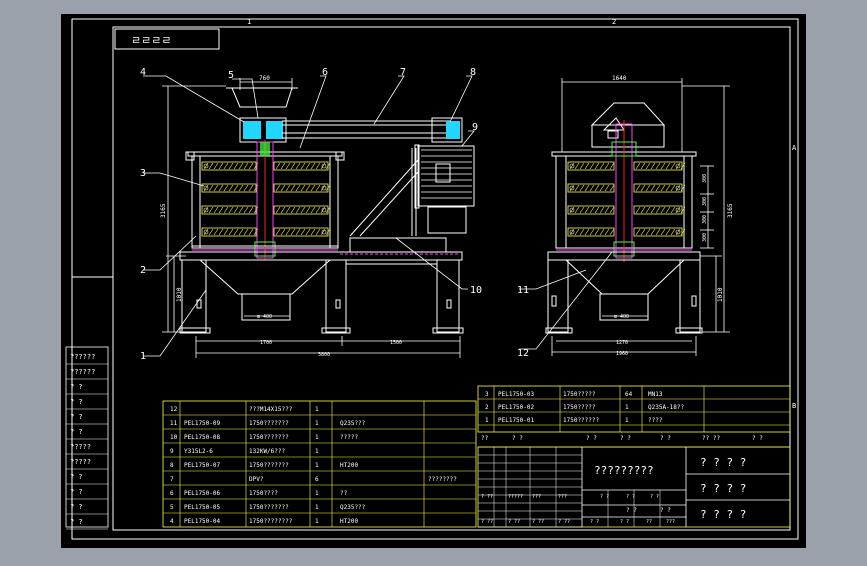 This screenshot has width=867, height=566. Describe the element at coordinates (485, 438) in the screenshot. I see `header-cell: ??` at that location.